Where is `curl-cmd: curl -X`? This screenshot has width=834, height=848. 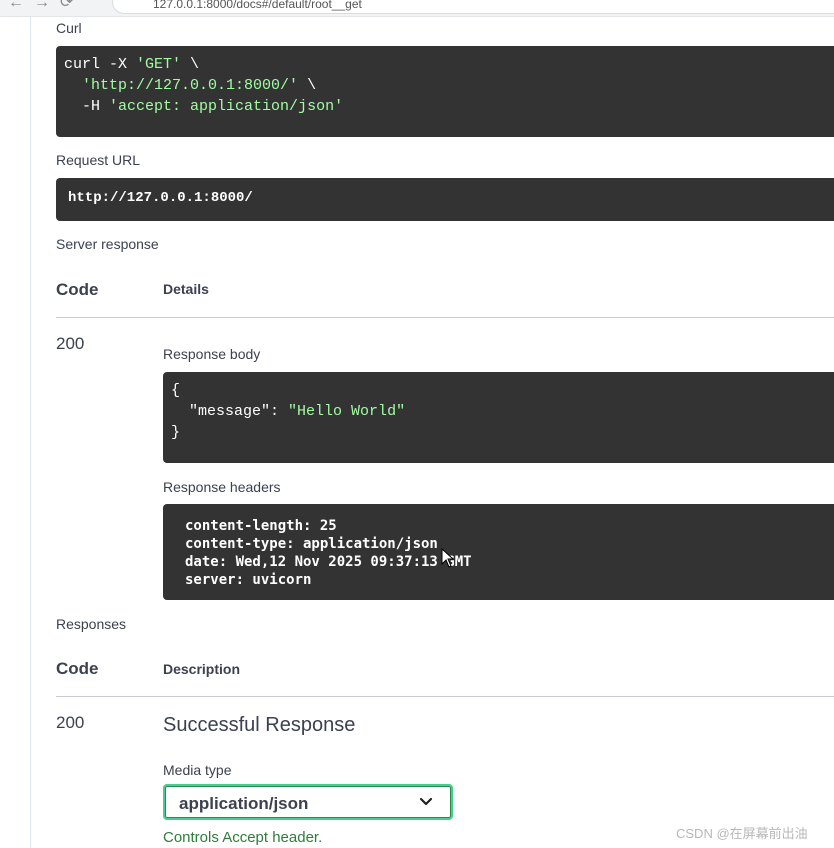 curl-cmd: curl -X is located at coordinates (100, 64).